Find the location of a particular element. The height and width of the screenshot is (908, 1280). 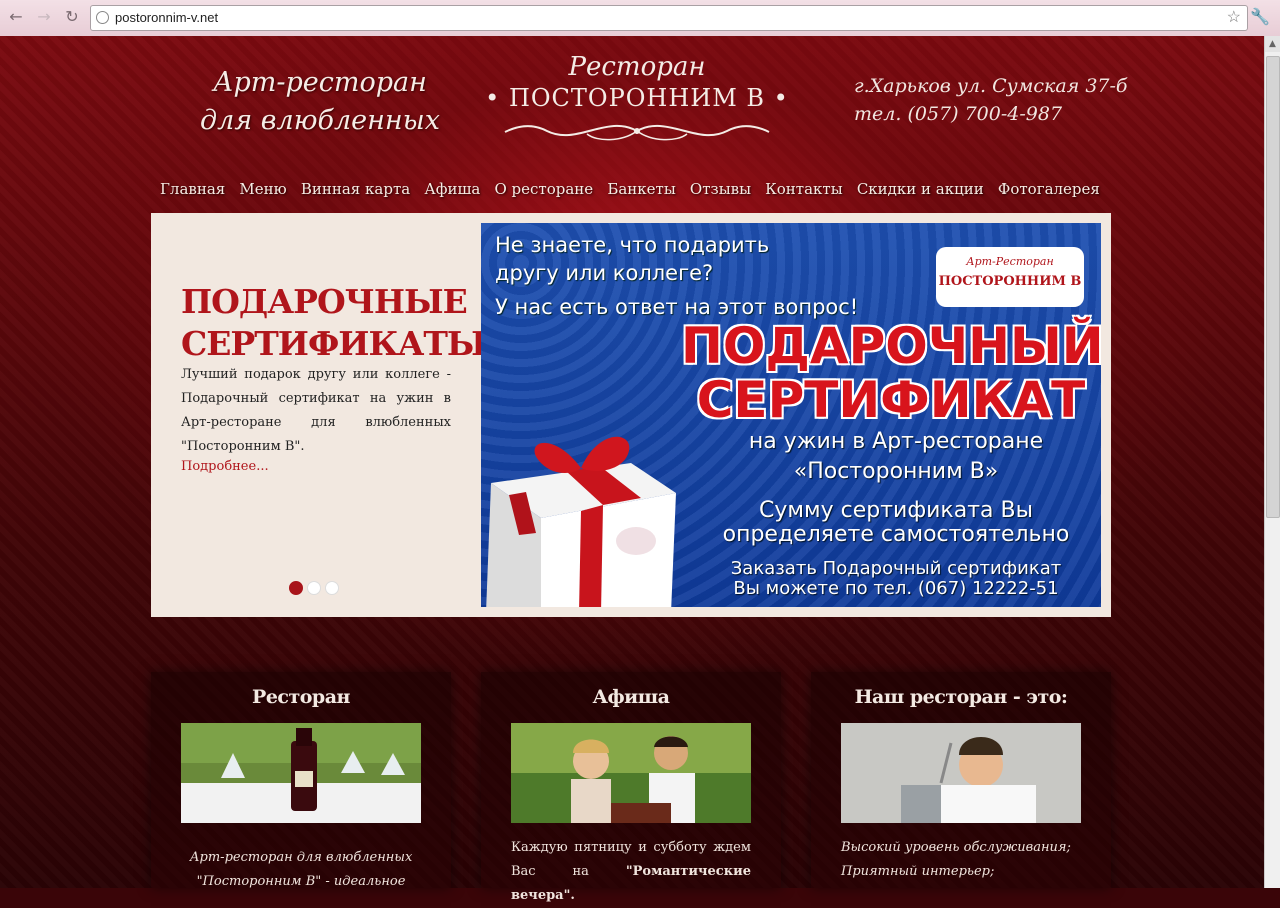

banner-question-line2: другу или коллеге? is located at coordinates (604, 273).